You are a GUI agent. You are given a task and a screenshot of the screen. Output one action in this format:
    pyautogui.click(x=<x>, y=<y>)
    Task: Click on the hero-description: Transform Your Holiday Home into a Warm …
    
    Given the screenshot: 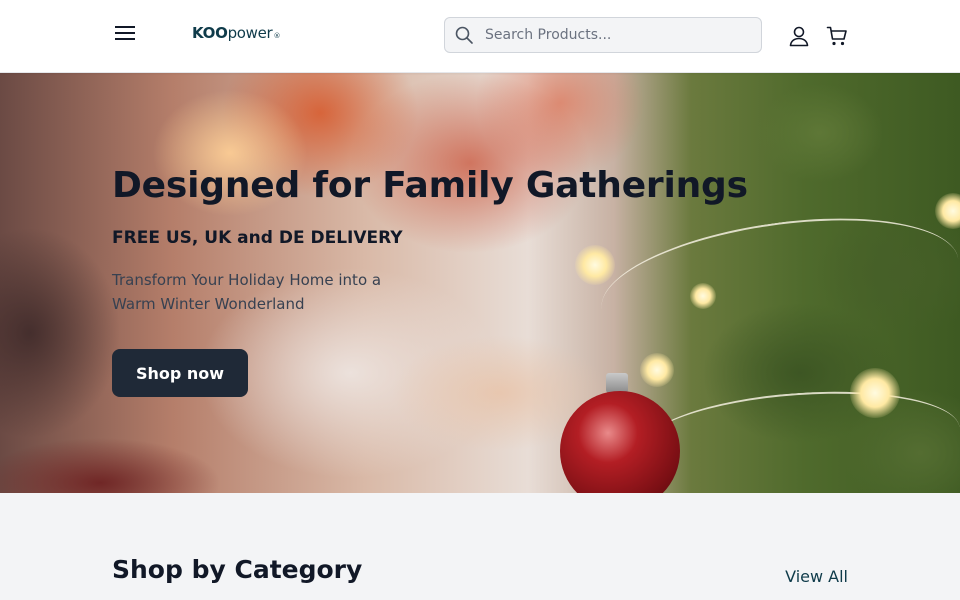 What is the action you would take?
    pyautogui.click(x=247, y=292)
    